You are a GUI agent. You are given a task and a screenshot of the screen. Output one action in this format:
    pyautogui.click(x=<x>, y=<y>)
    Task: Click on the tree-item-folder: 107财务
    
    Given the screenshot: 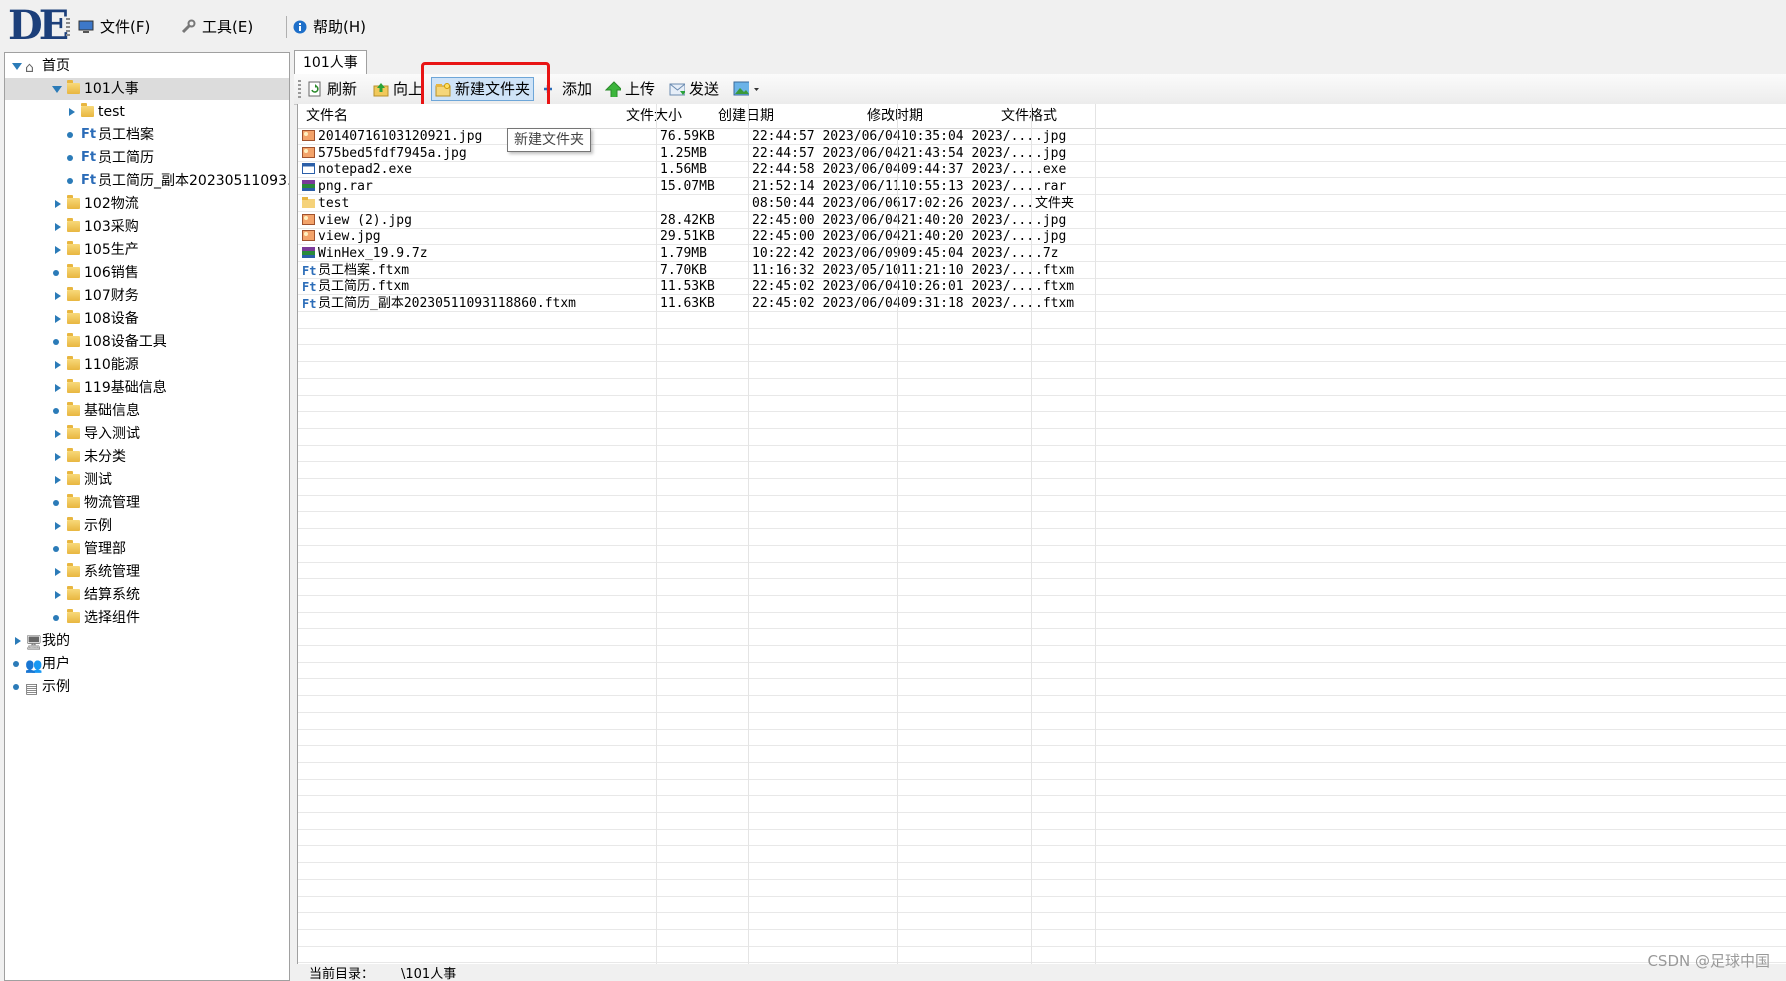 What is the action you would take?
    pyautogui.click(x=147, y=296)
    